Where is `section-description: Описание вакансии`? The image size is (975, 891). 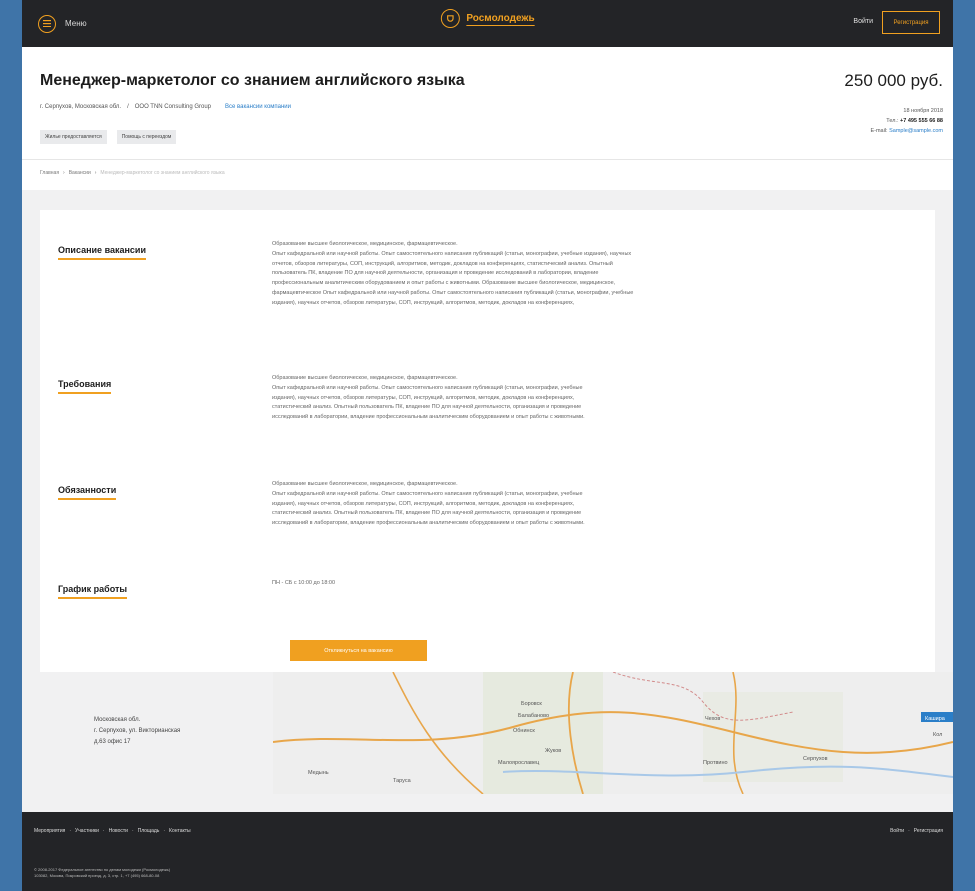 section-description: Описание вакансии is located at coordinates (102, 250).